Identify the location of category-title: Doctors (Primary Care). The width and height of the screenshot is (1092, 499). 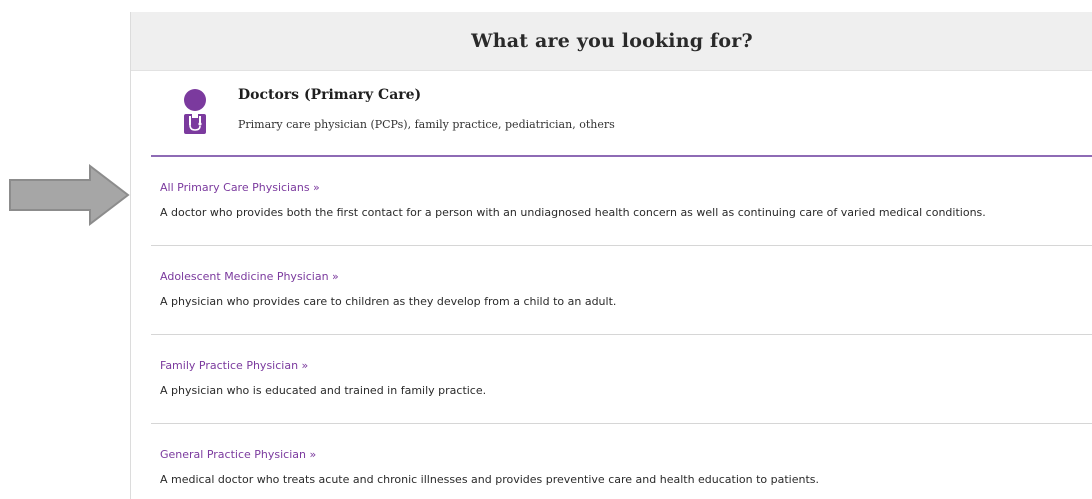
(330, 95).